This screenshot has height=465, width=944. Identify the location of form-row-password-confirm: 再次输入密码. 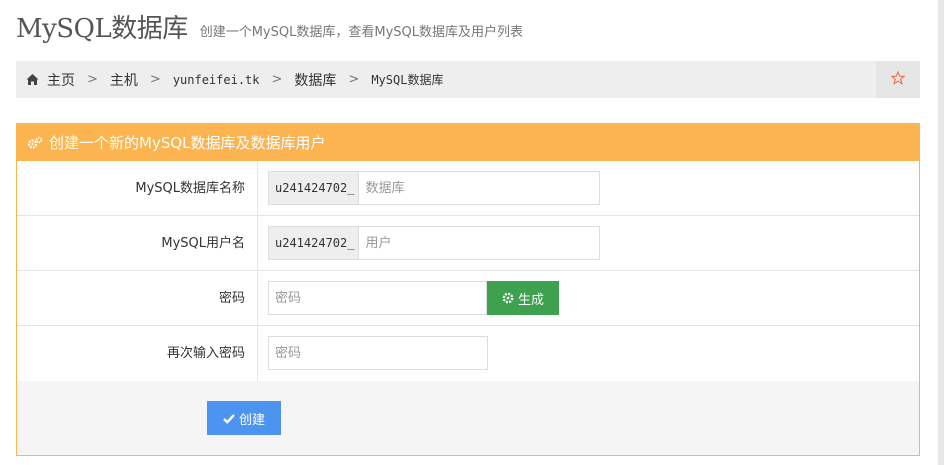
(468, 353).